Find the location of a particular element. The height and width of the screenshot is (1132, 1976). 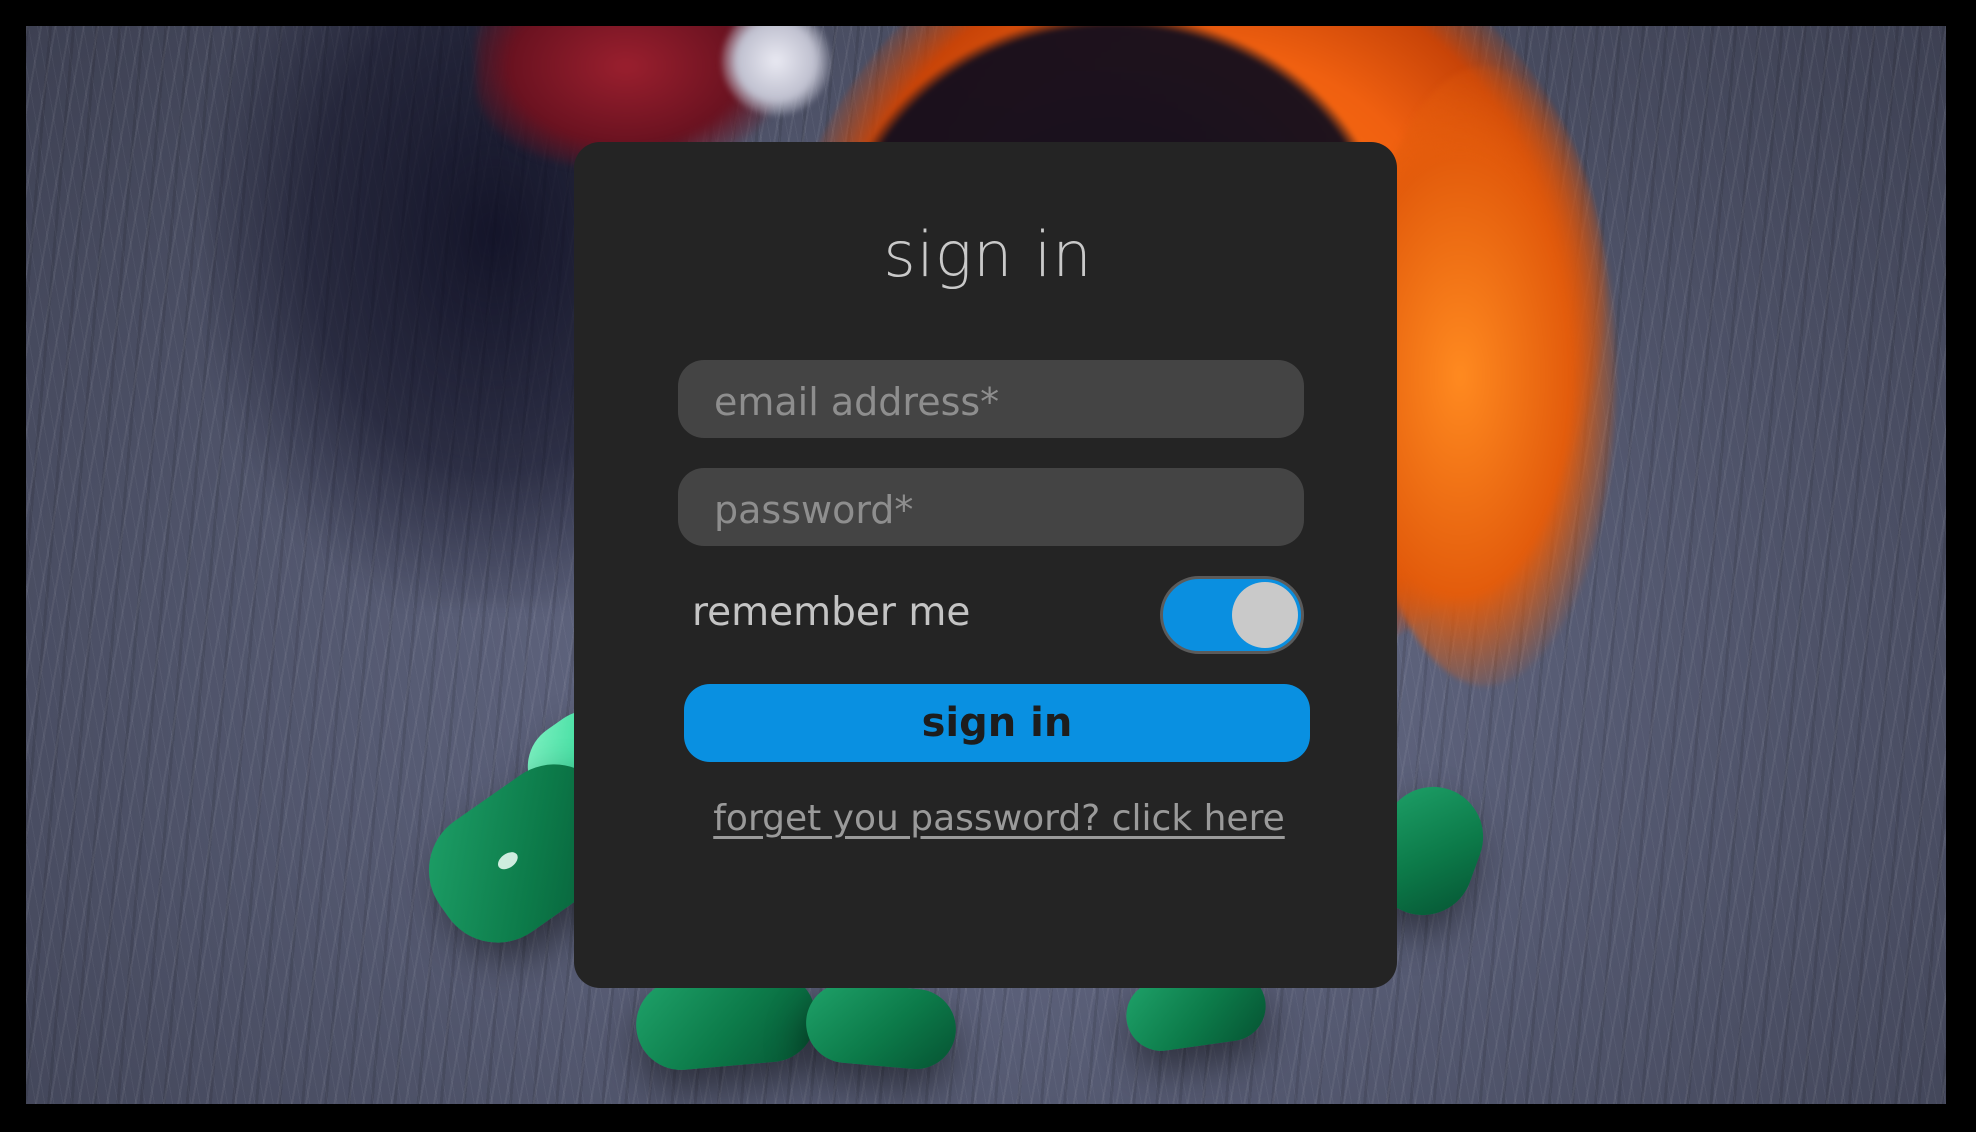

capsule-shine is located at coordinates (507, 860).